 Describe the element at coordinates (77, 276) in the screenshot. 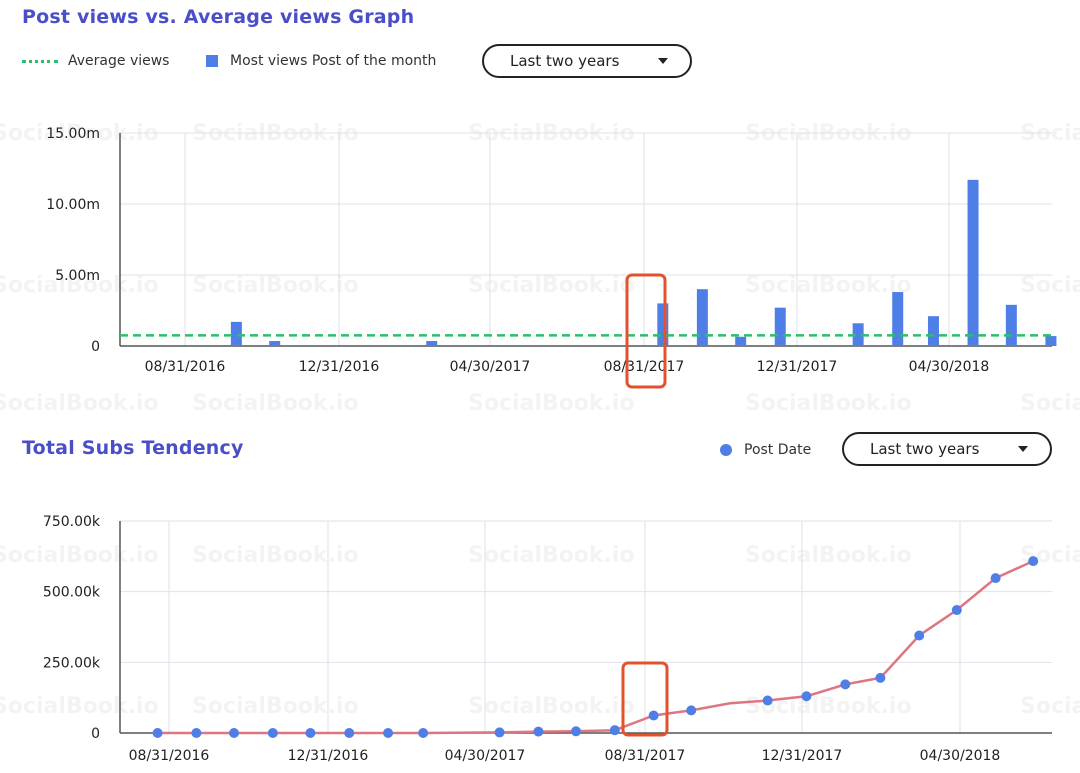

I see `y-tick-label: 5.00m` at that location.